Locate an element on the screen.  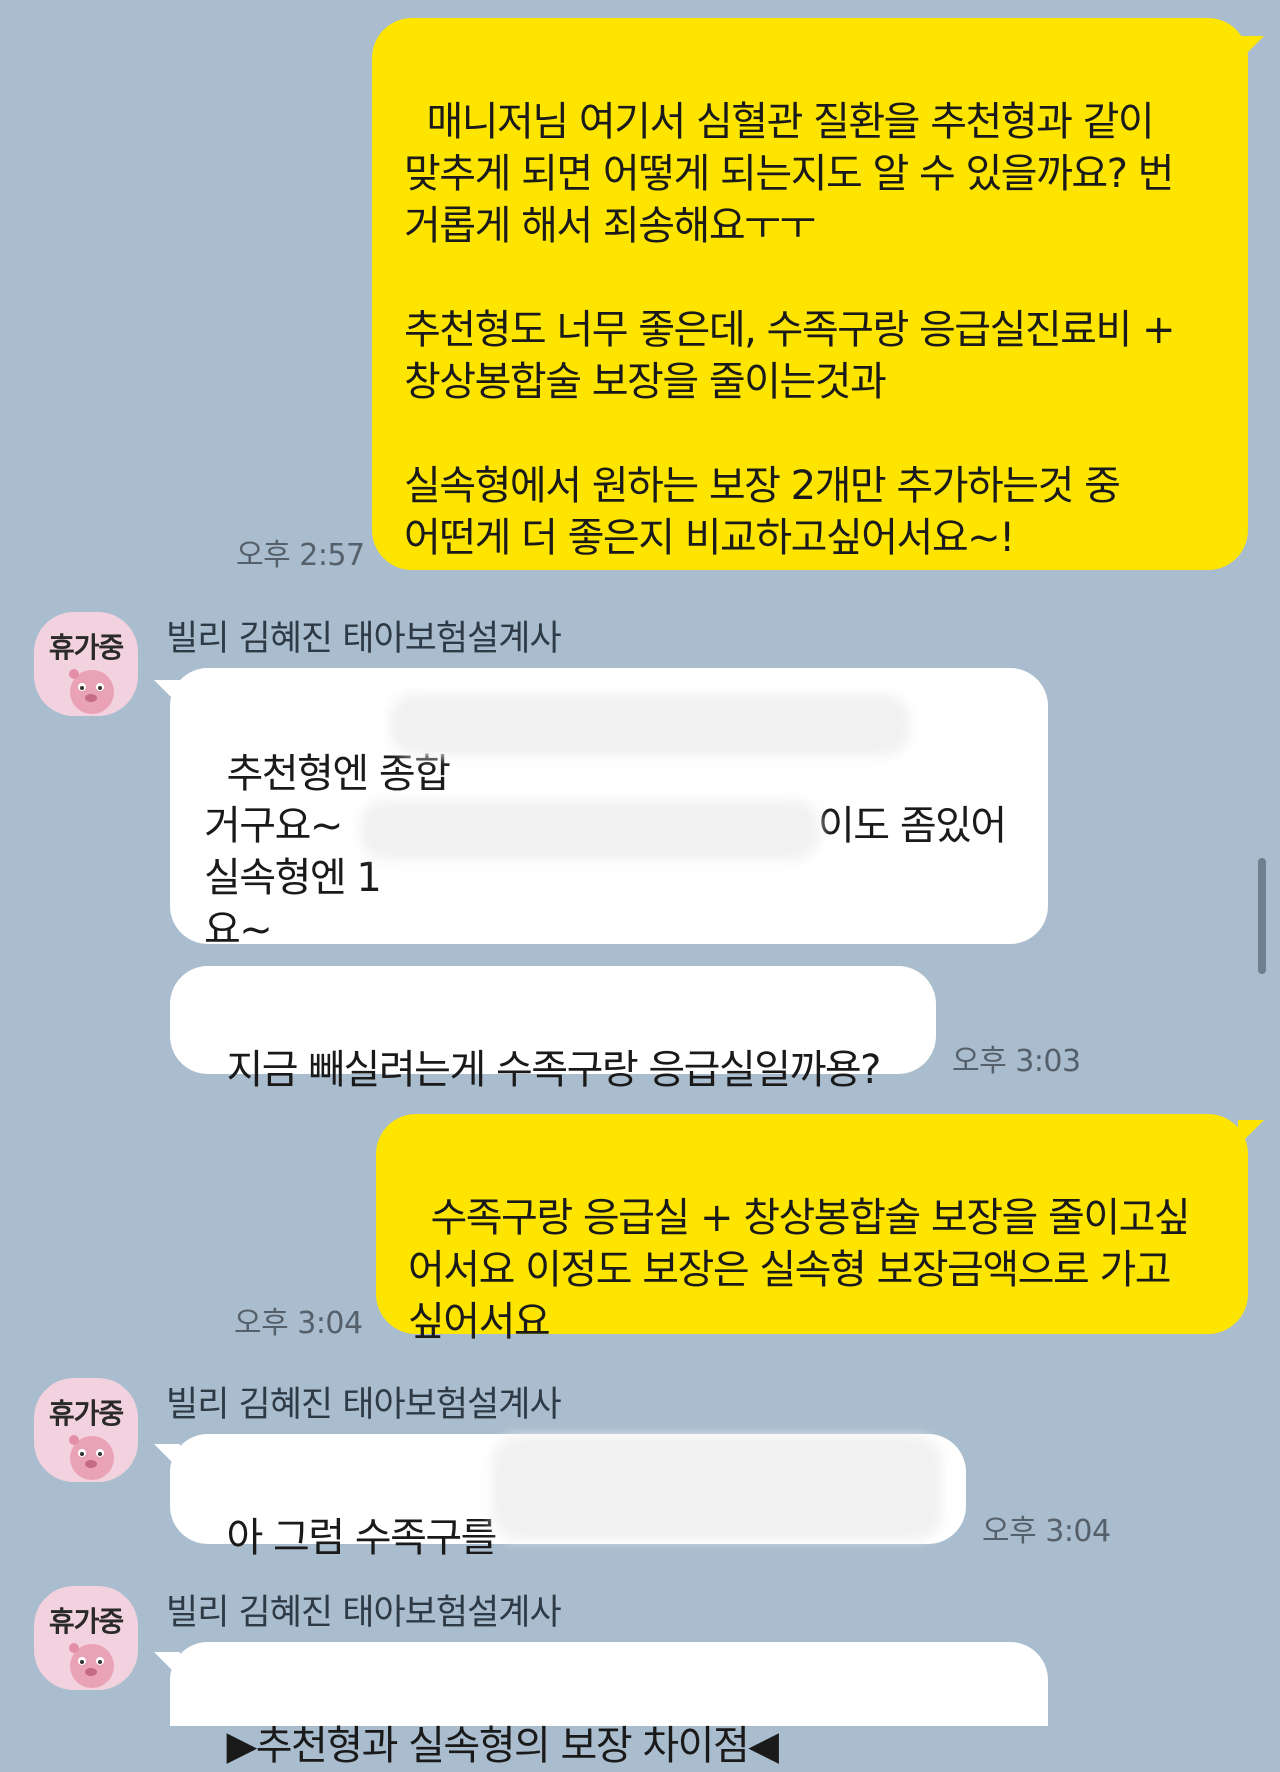
message-text-tail: 이도 좀있어 is located at coordinates (912, 826).